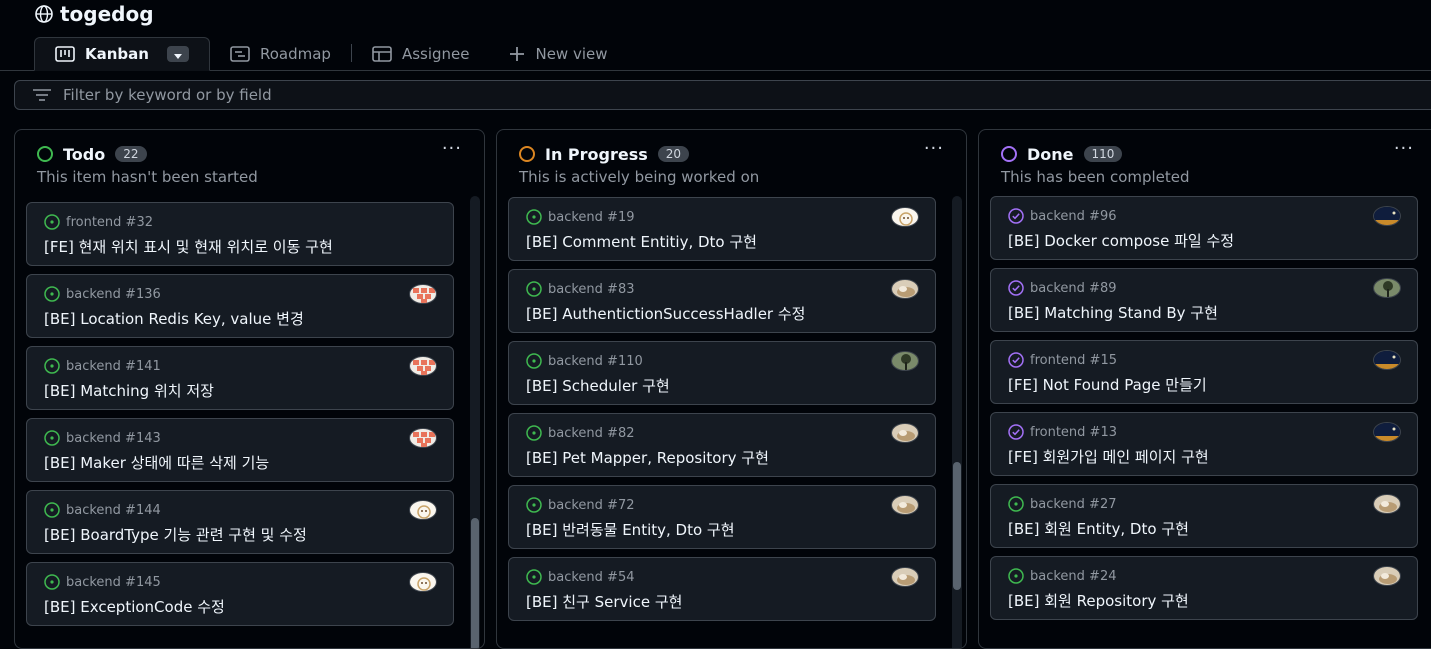 The height and width of the screenshot is (649, 1431). What do you see at coordinates (595, 361) in the screenshot?
I see `card-repo-number: backend #110` at bounding box center [595, 361].